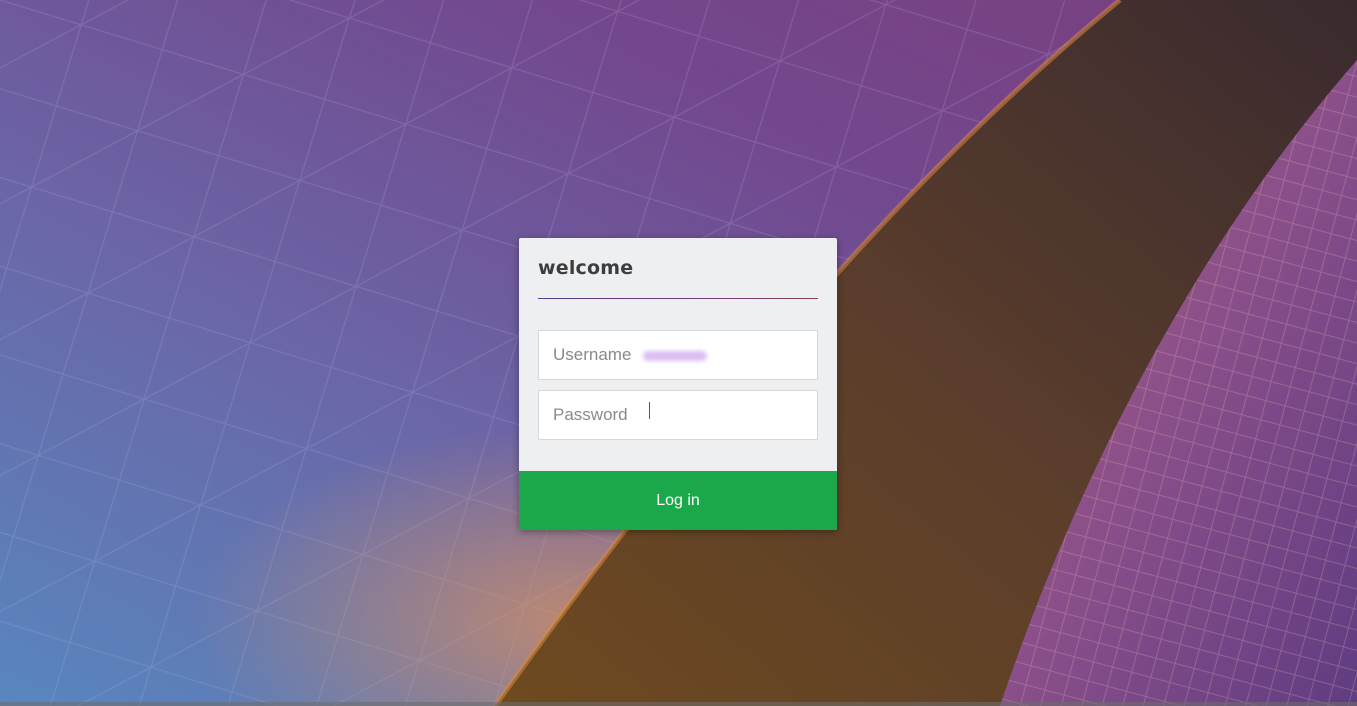 Image resolution: width=1357 pixels, height=706 pixels. I want to click on text-caret, so click(649, 410).